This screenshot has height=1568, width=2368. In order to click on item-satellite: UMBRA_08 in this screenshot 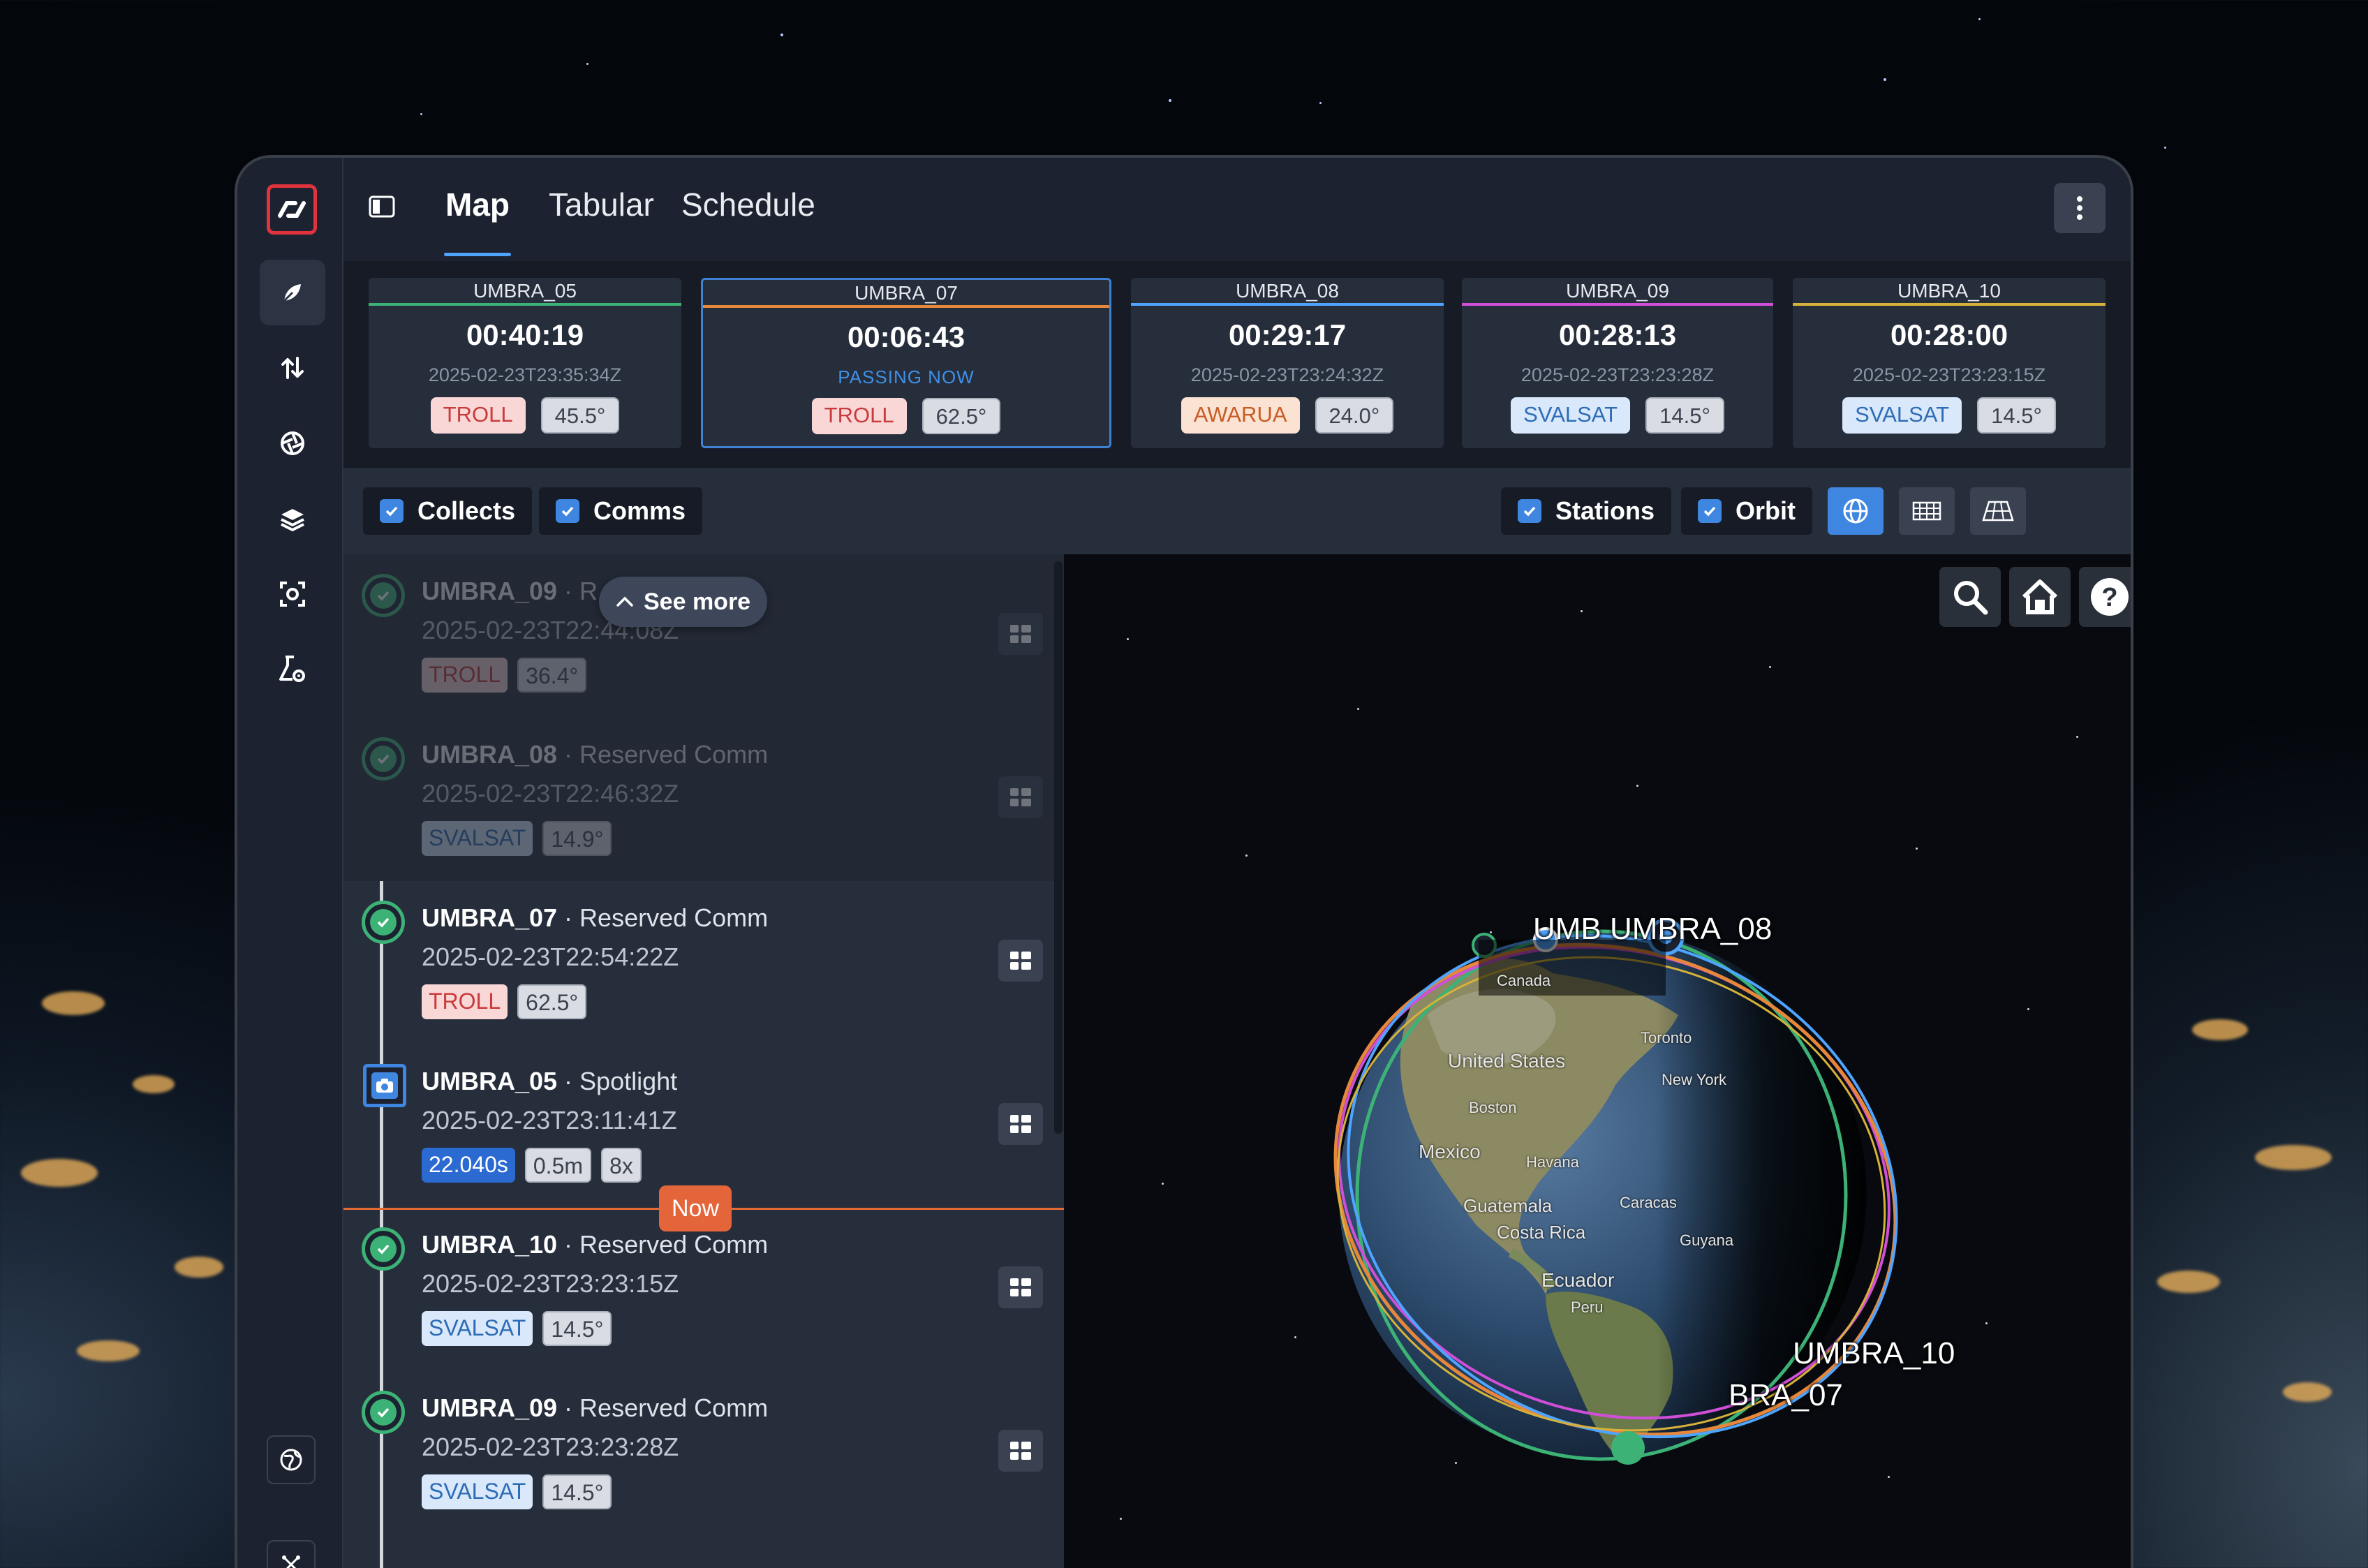, I will do `click(490, 755)`.